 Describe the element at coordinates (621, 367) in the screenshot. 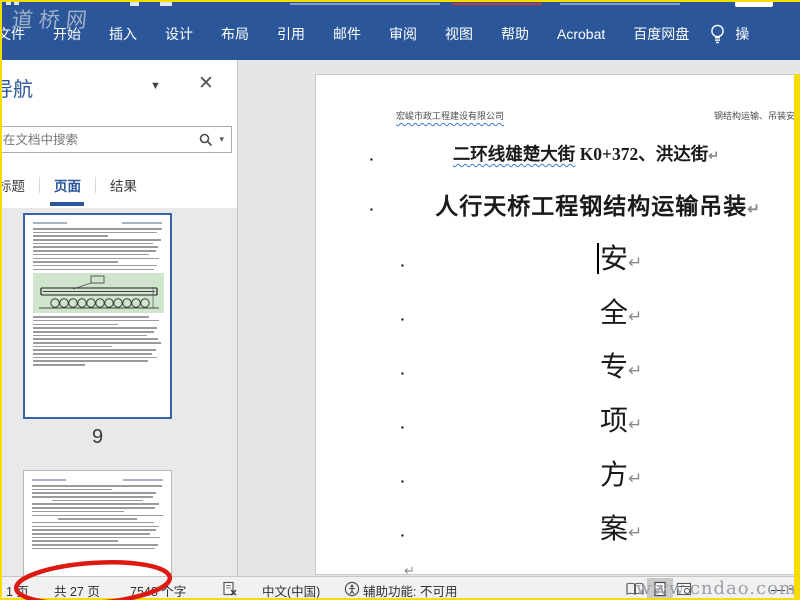

I see `doc-vertical-char: 专↵` at that location.